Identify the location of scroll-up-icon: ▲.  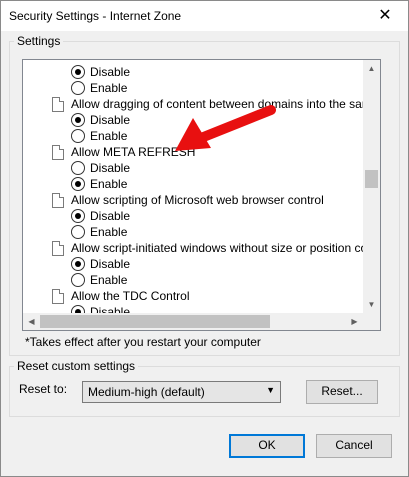
(371, 68).